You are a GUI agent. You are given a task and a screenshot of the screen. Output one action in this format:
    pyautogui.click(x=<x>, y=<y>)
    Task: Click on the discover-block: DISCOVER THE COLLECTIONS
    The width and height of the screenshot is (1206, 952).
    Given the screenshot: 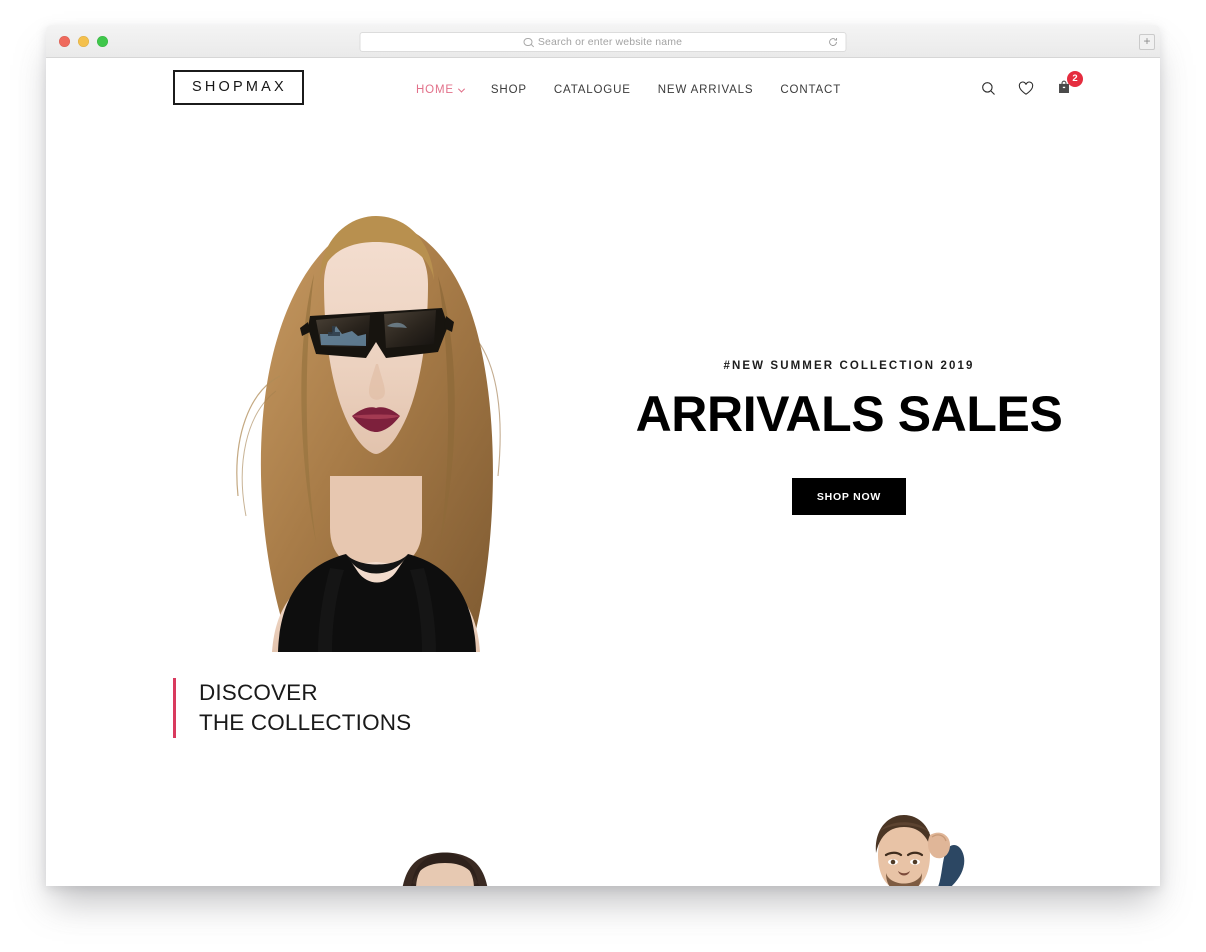 What is the action you would take?
    pyautogui.click(x=292, y=708)
    